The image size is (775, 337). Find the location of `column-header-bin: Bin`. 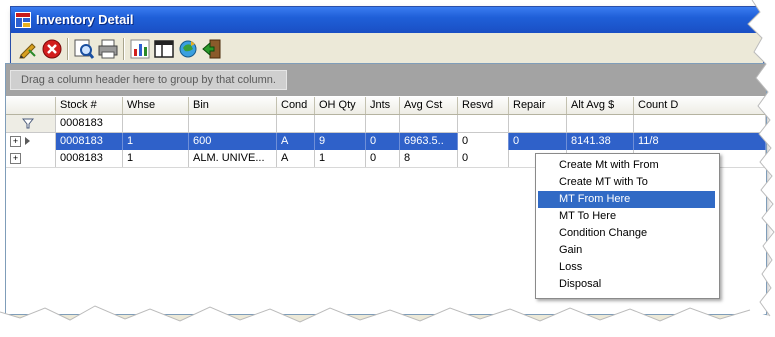

column-header-bin: Bin is located at coordinates (233, 105).